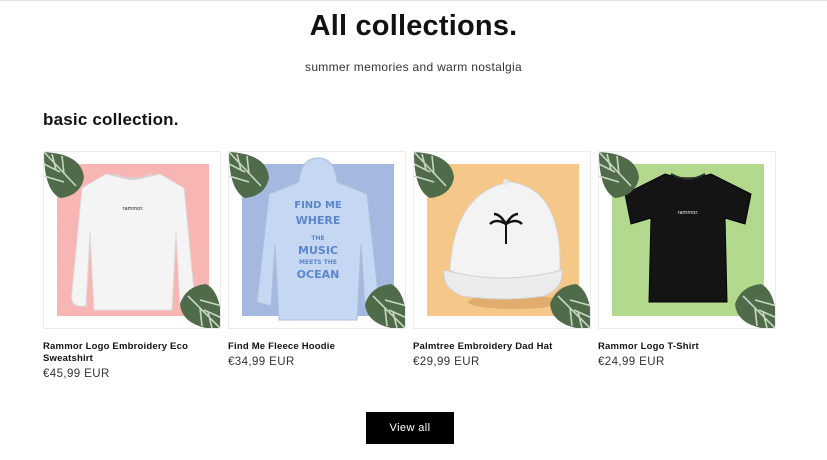 The image size is (827, 460). Describe the element at coordinates (318, 205) in the screenshot. I see `print-text-line1: FIND ME` at that location.